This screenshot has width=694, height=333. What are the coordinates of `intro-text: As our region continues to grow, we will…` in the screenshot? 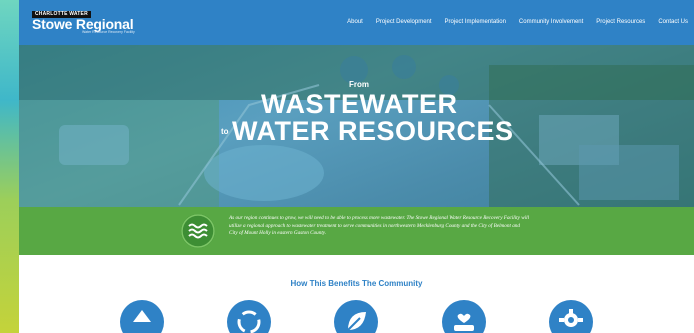 It's located at (379, 226).